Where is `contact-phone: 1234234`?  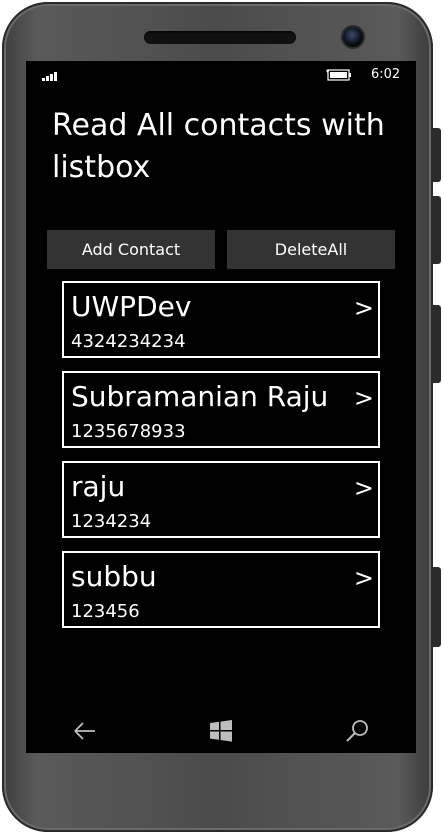 contact-phone: 1234234 is located at coordinates (111, 521).